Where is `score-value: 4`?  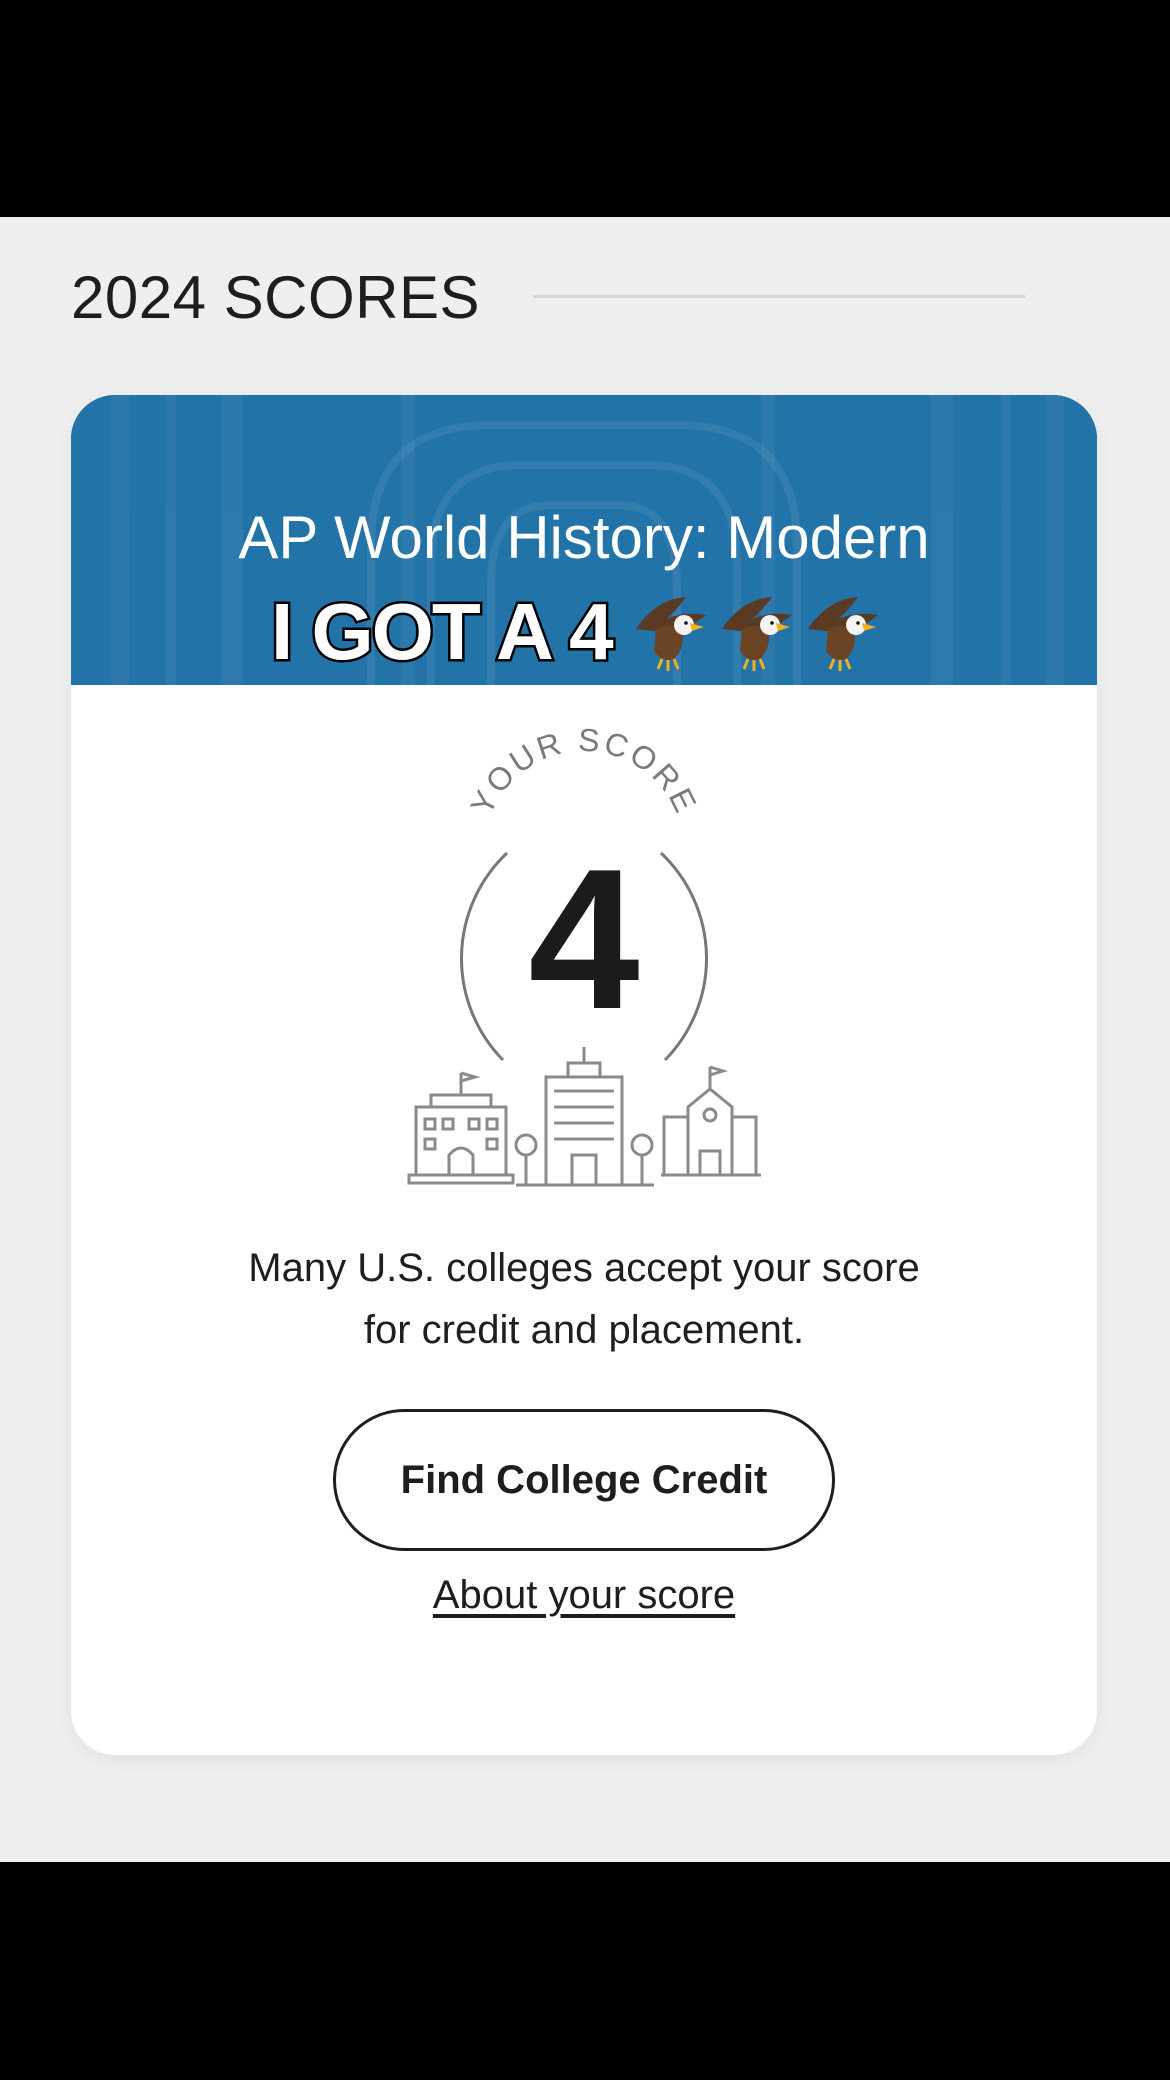 score-value: 4 is located at coordinates (584, 939).